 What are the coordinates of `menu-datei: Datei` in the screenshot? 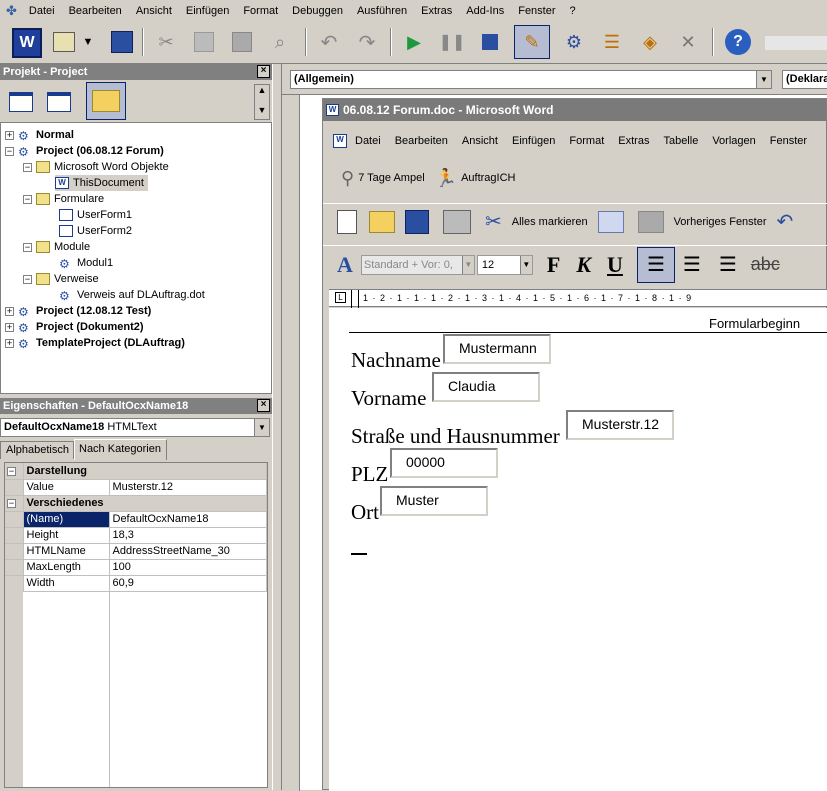 It's located at (42, 11).